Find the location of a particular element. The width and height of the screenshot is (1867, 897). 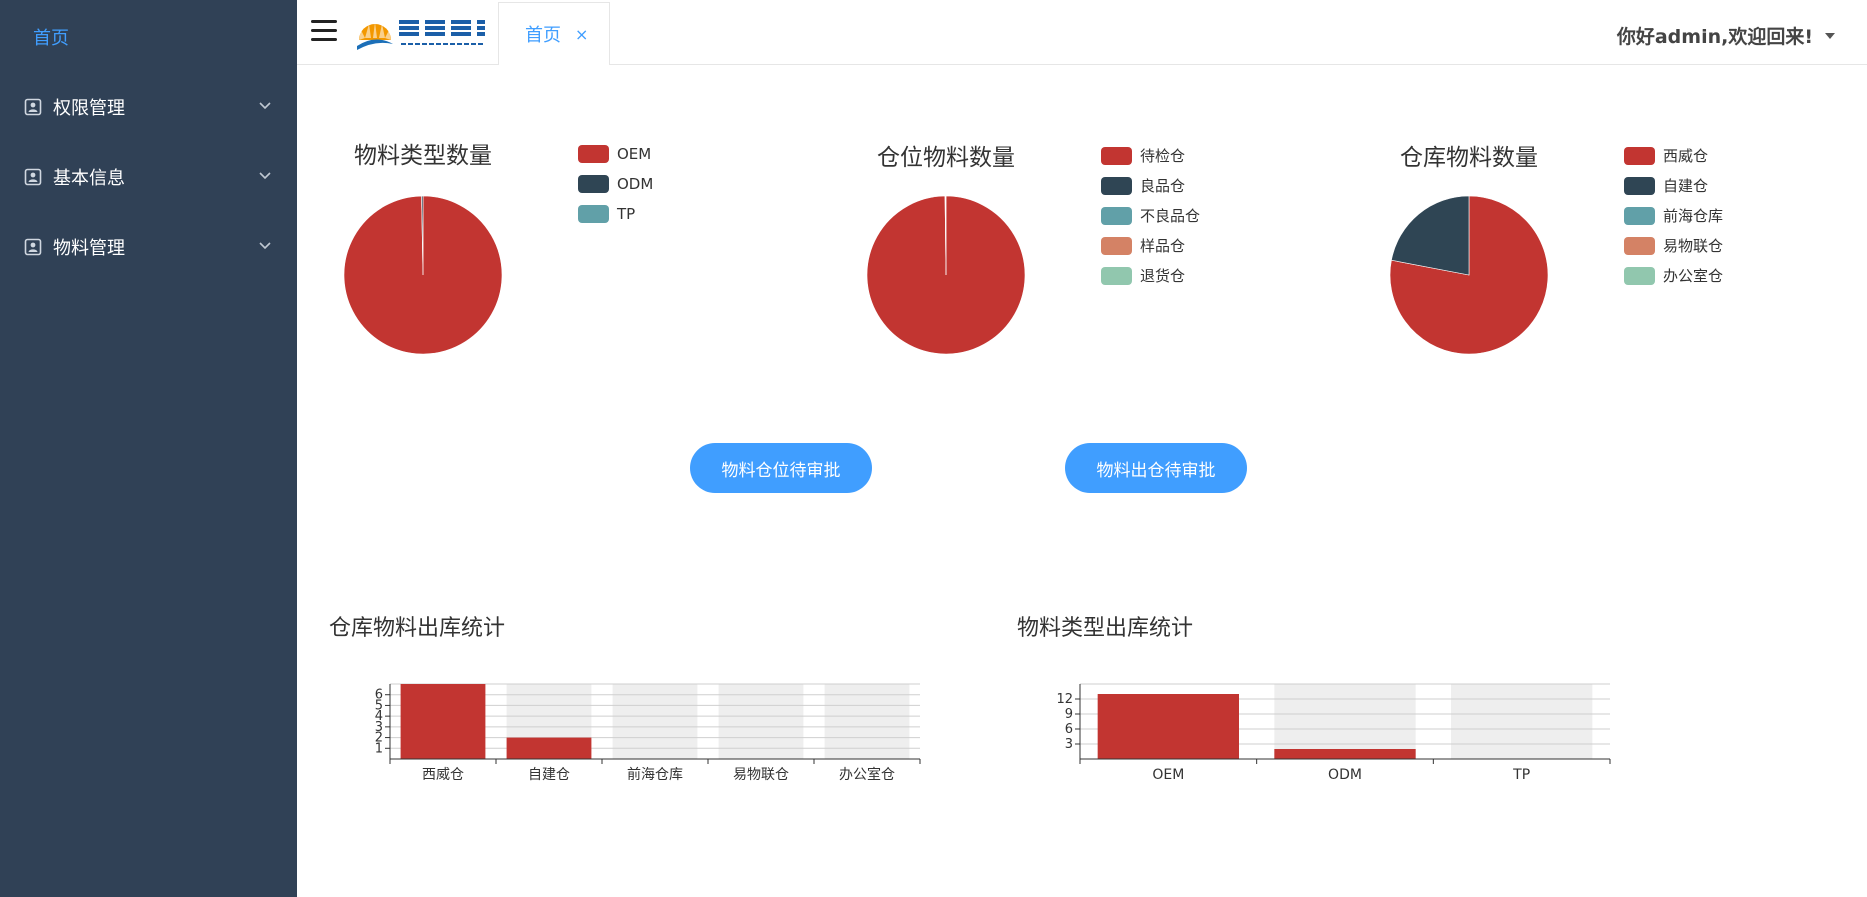

material-outbound-approval-button: 物料出仓待审批 is located at coordinates (1156, 468).